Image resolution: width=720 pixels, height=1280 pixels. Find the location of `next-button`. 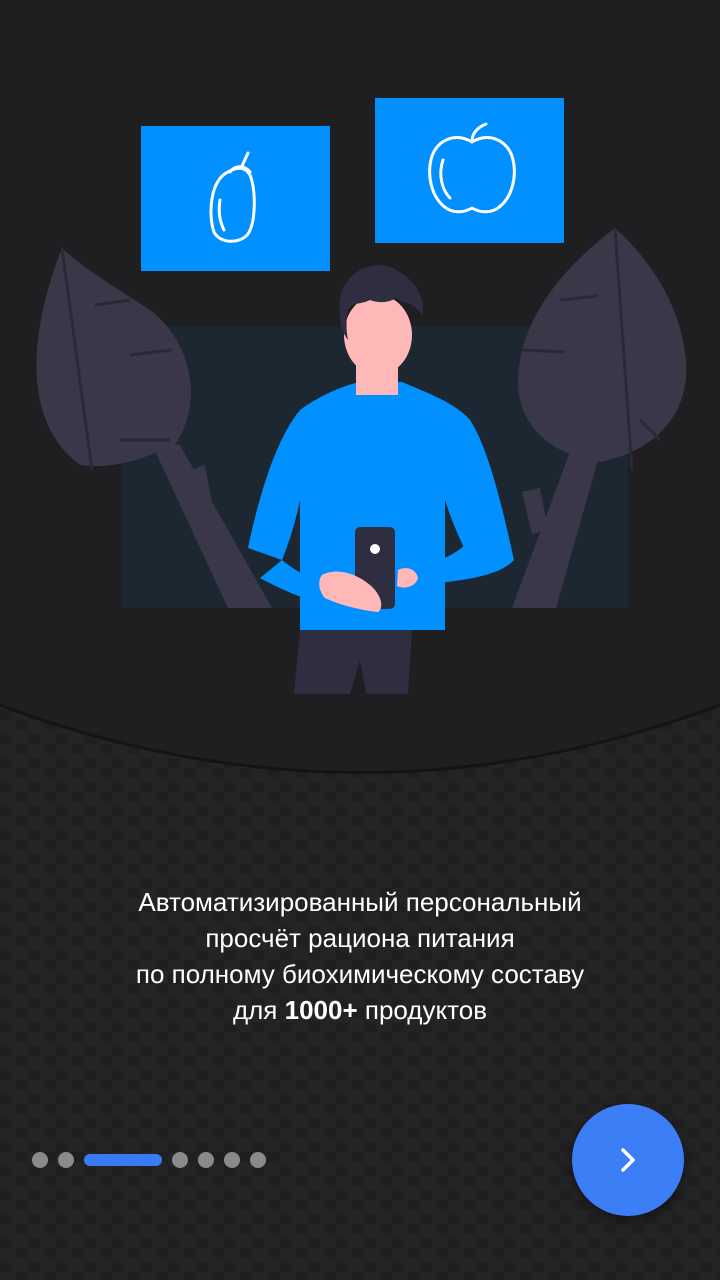

next-button is located at coordinates (628, 1160).